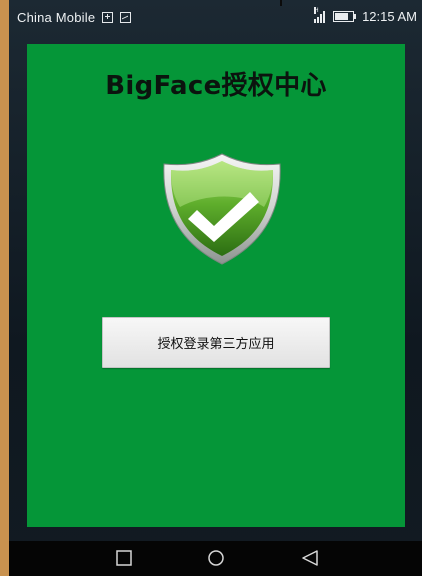 This screenshot has height=576, width=422. Describe the element at coordinates (345, 16) in the screenshot. I see `battery-icon` at that location.